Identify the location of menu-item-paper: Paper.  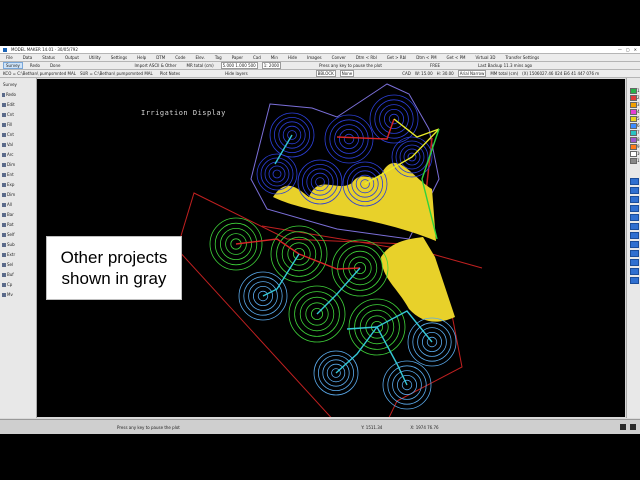
(237, 57).